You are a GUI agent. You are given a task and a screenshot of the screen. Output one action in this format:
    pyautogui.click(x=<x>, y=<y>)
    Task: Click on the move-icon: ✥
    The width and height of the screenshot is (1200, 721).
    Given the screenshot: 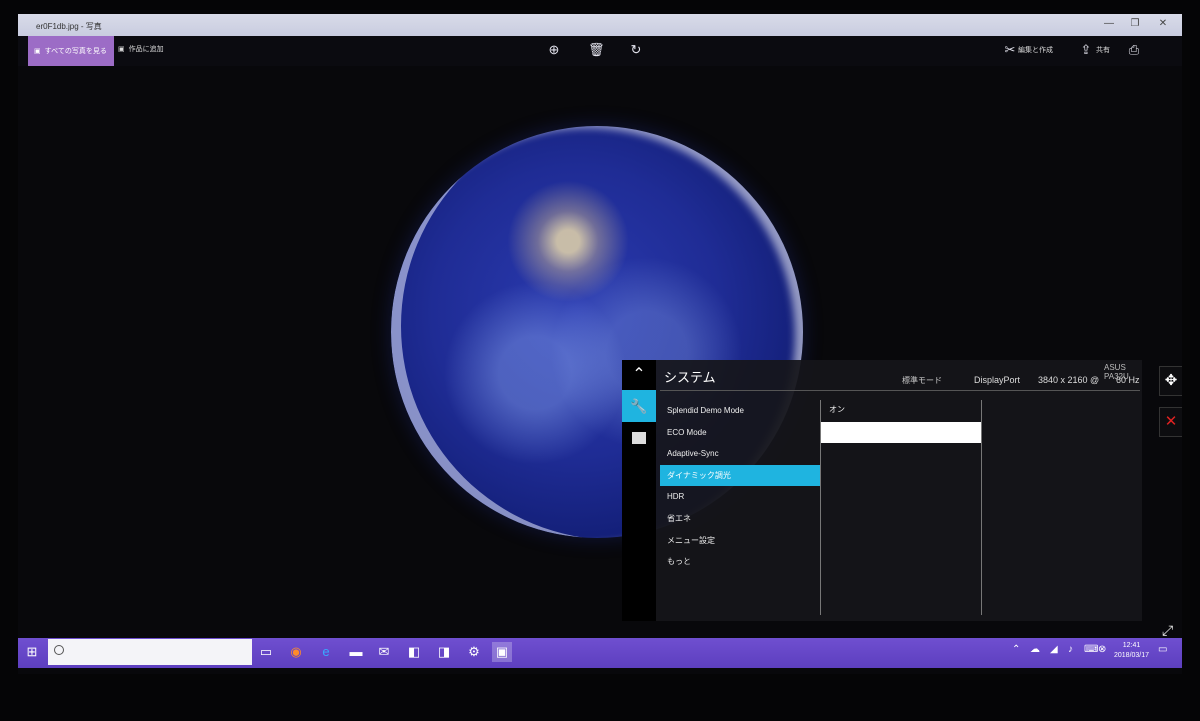 What is the action you would take?
    pyautogui.click(x=1170, y=381)
    